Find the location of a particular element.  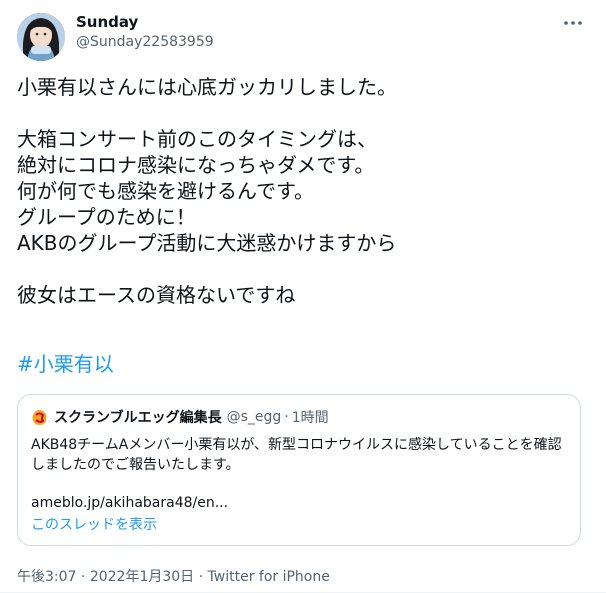

quoted-author-handle: @s_egg is located at coordinates (254, 417).